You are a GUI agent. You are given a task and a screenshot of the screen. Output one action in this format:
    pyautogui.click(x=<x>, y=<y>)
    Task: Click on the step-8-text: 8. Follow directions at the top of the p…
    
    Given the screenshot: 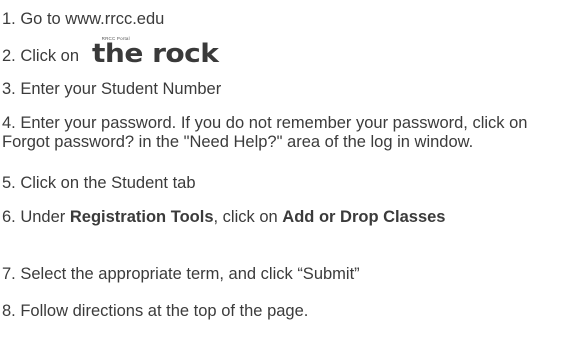 What is the action you would take?
    pyautogui.click(x=155, y=311)
    